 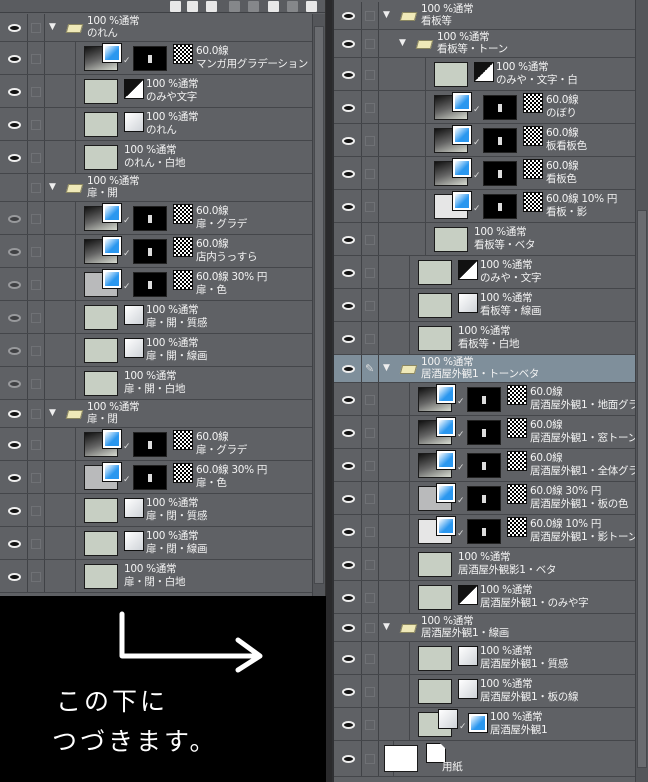 What do you see at coordinates (318, 305) in the screenshot?
I see `scrollbar` at bounding box center [318, 305].